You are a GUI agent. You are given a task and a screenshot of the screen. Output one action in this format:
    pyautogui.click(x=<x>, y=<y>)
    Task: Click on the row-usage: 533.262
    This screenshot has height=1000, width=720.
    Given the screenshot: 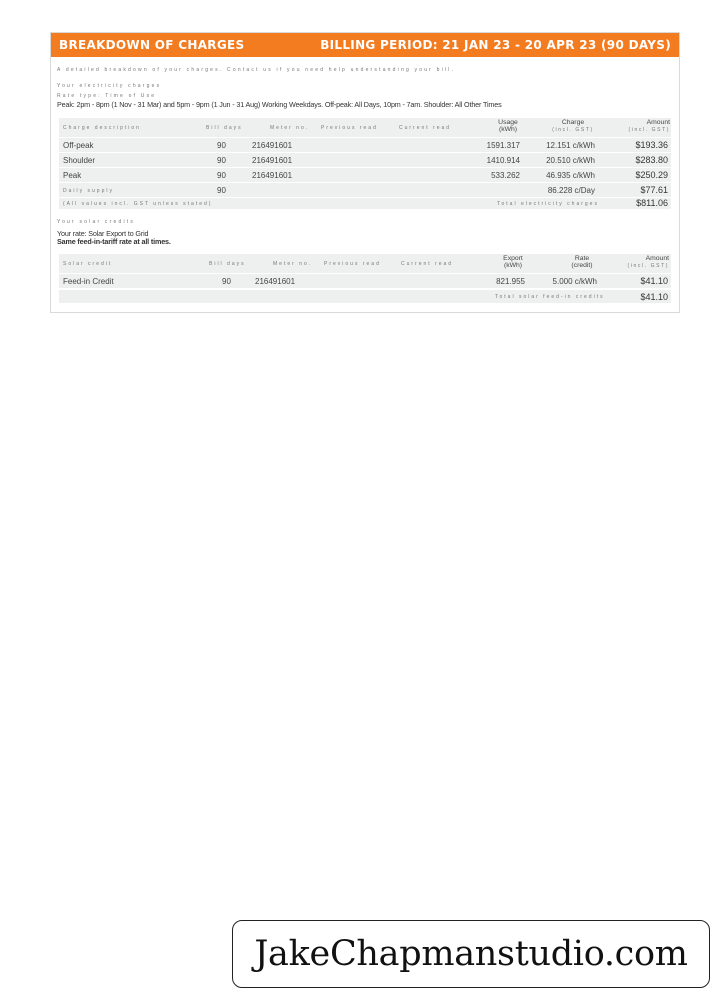 What is the action you would take?
    pyautogui.click(x=505, y=175)
    